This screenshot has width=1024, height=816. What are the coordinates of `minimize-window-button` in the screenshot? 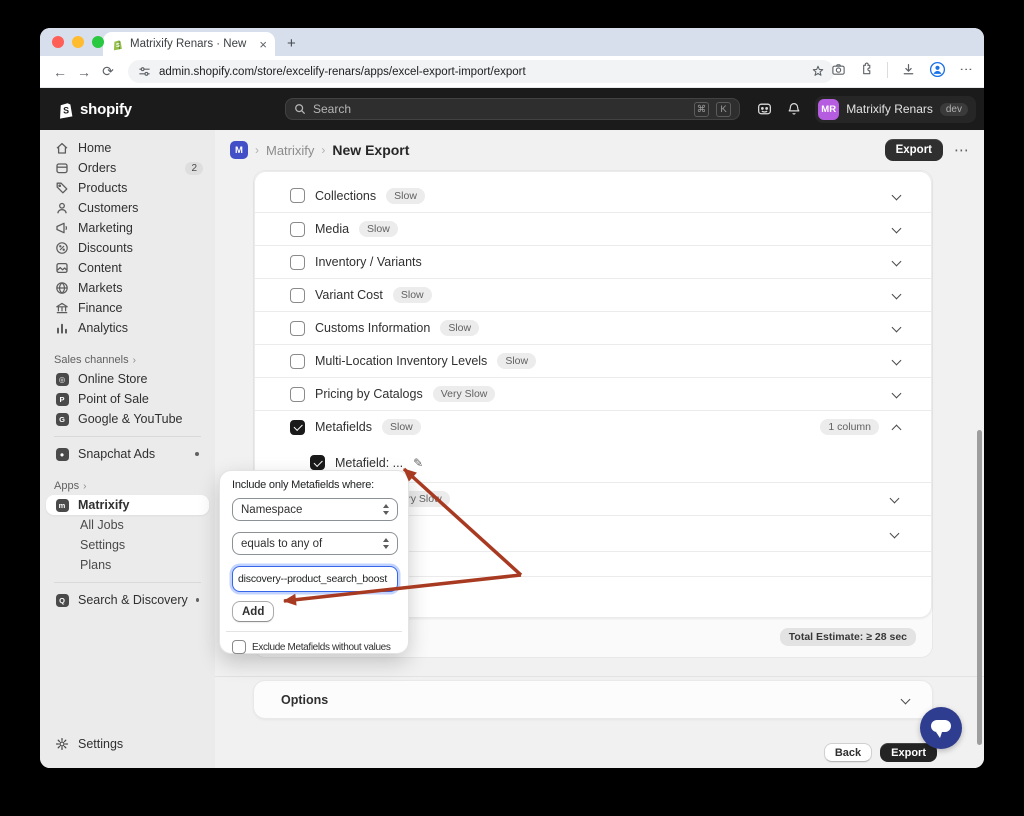 It's located at (78, 42).